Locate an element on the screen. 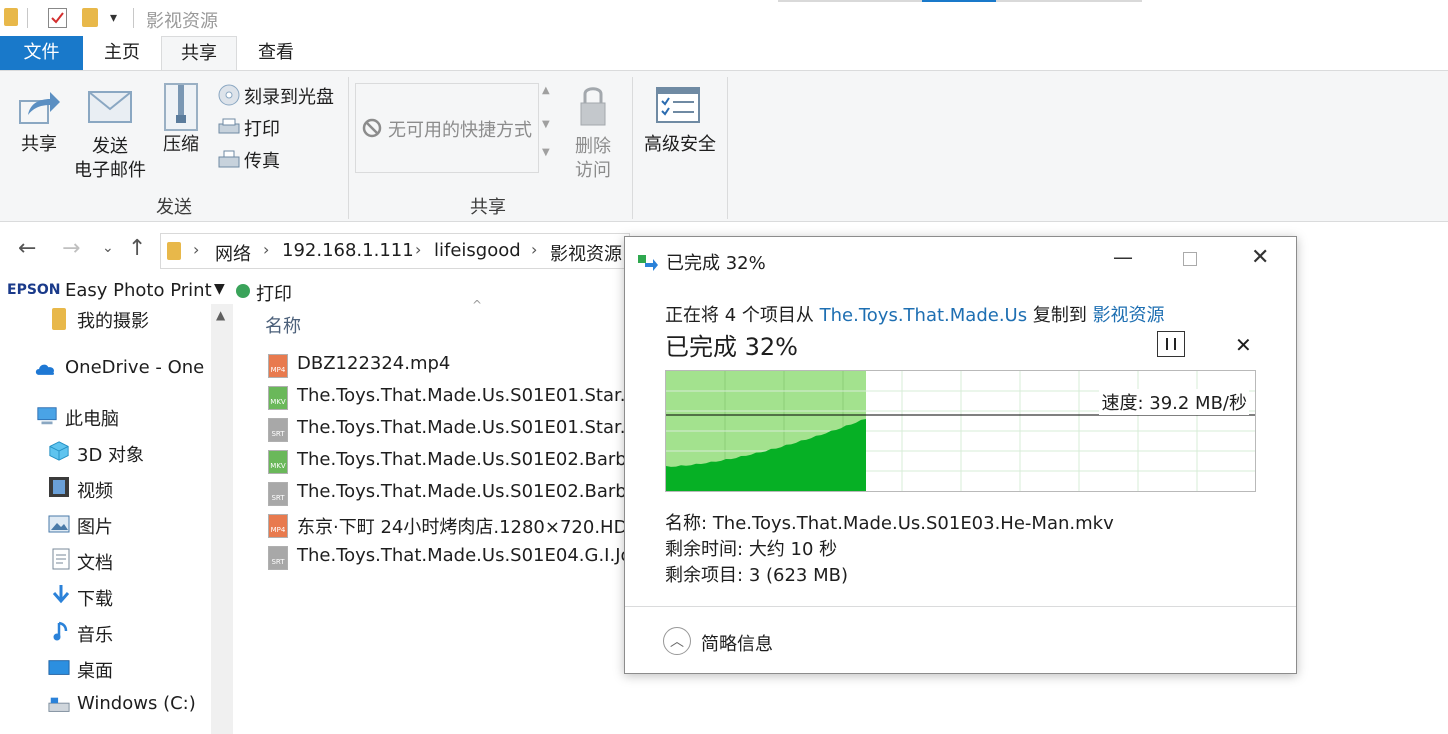 This screenshot has height=734, width=1448. compress-button: 压缩 is located at coordinates (181, 122).